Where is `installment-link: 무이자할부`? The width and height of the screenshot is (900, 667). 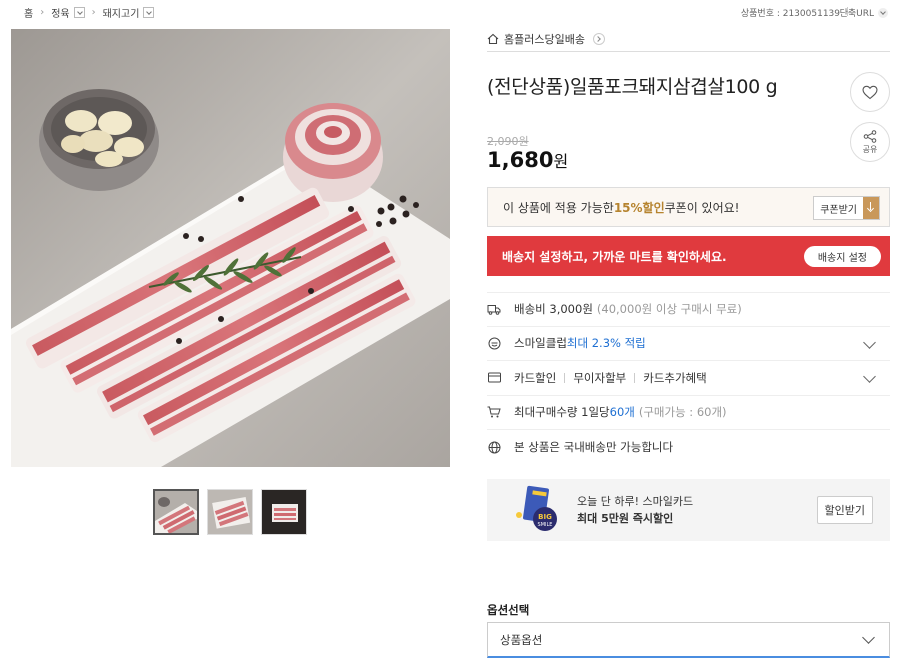 installment-link: 무이자할부 is located at coordinates (599, 378).